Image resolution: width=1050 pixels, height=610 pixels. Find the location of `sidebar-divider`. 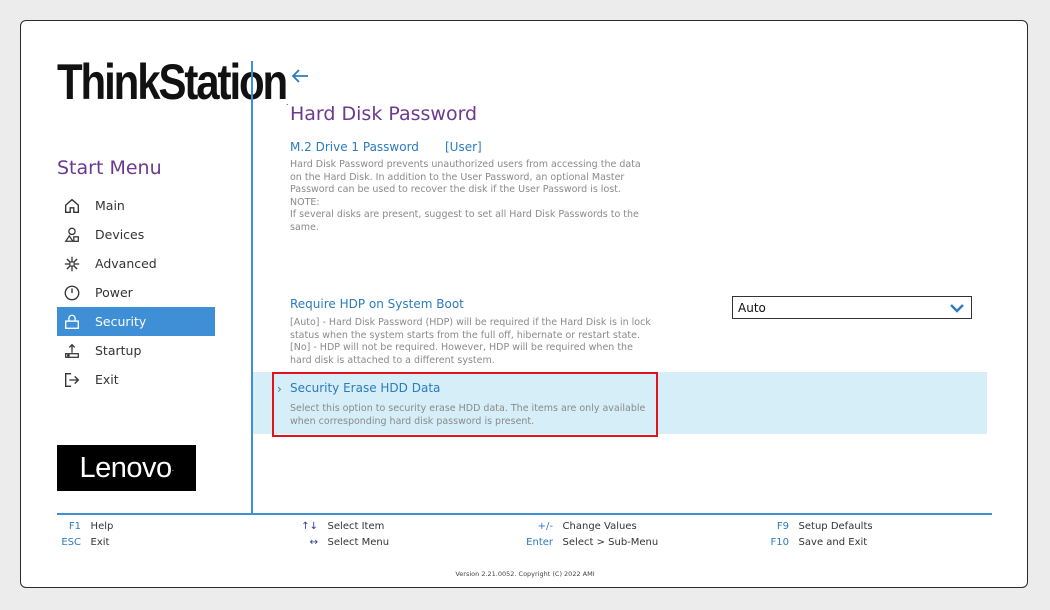

sidebar-divider is located at coordinates (252, 287).